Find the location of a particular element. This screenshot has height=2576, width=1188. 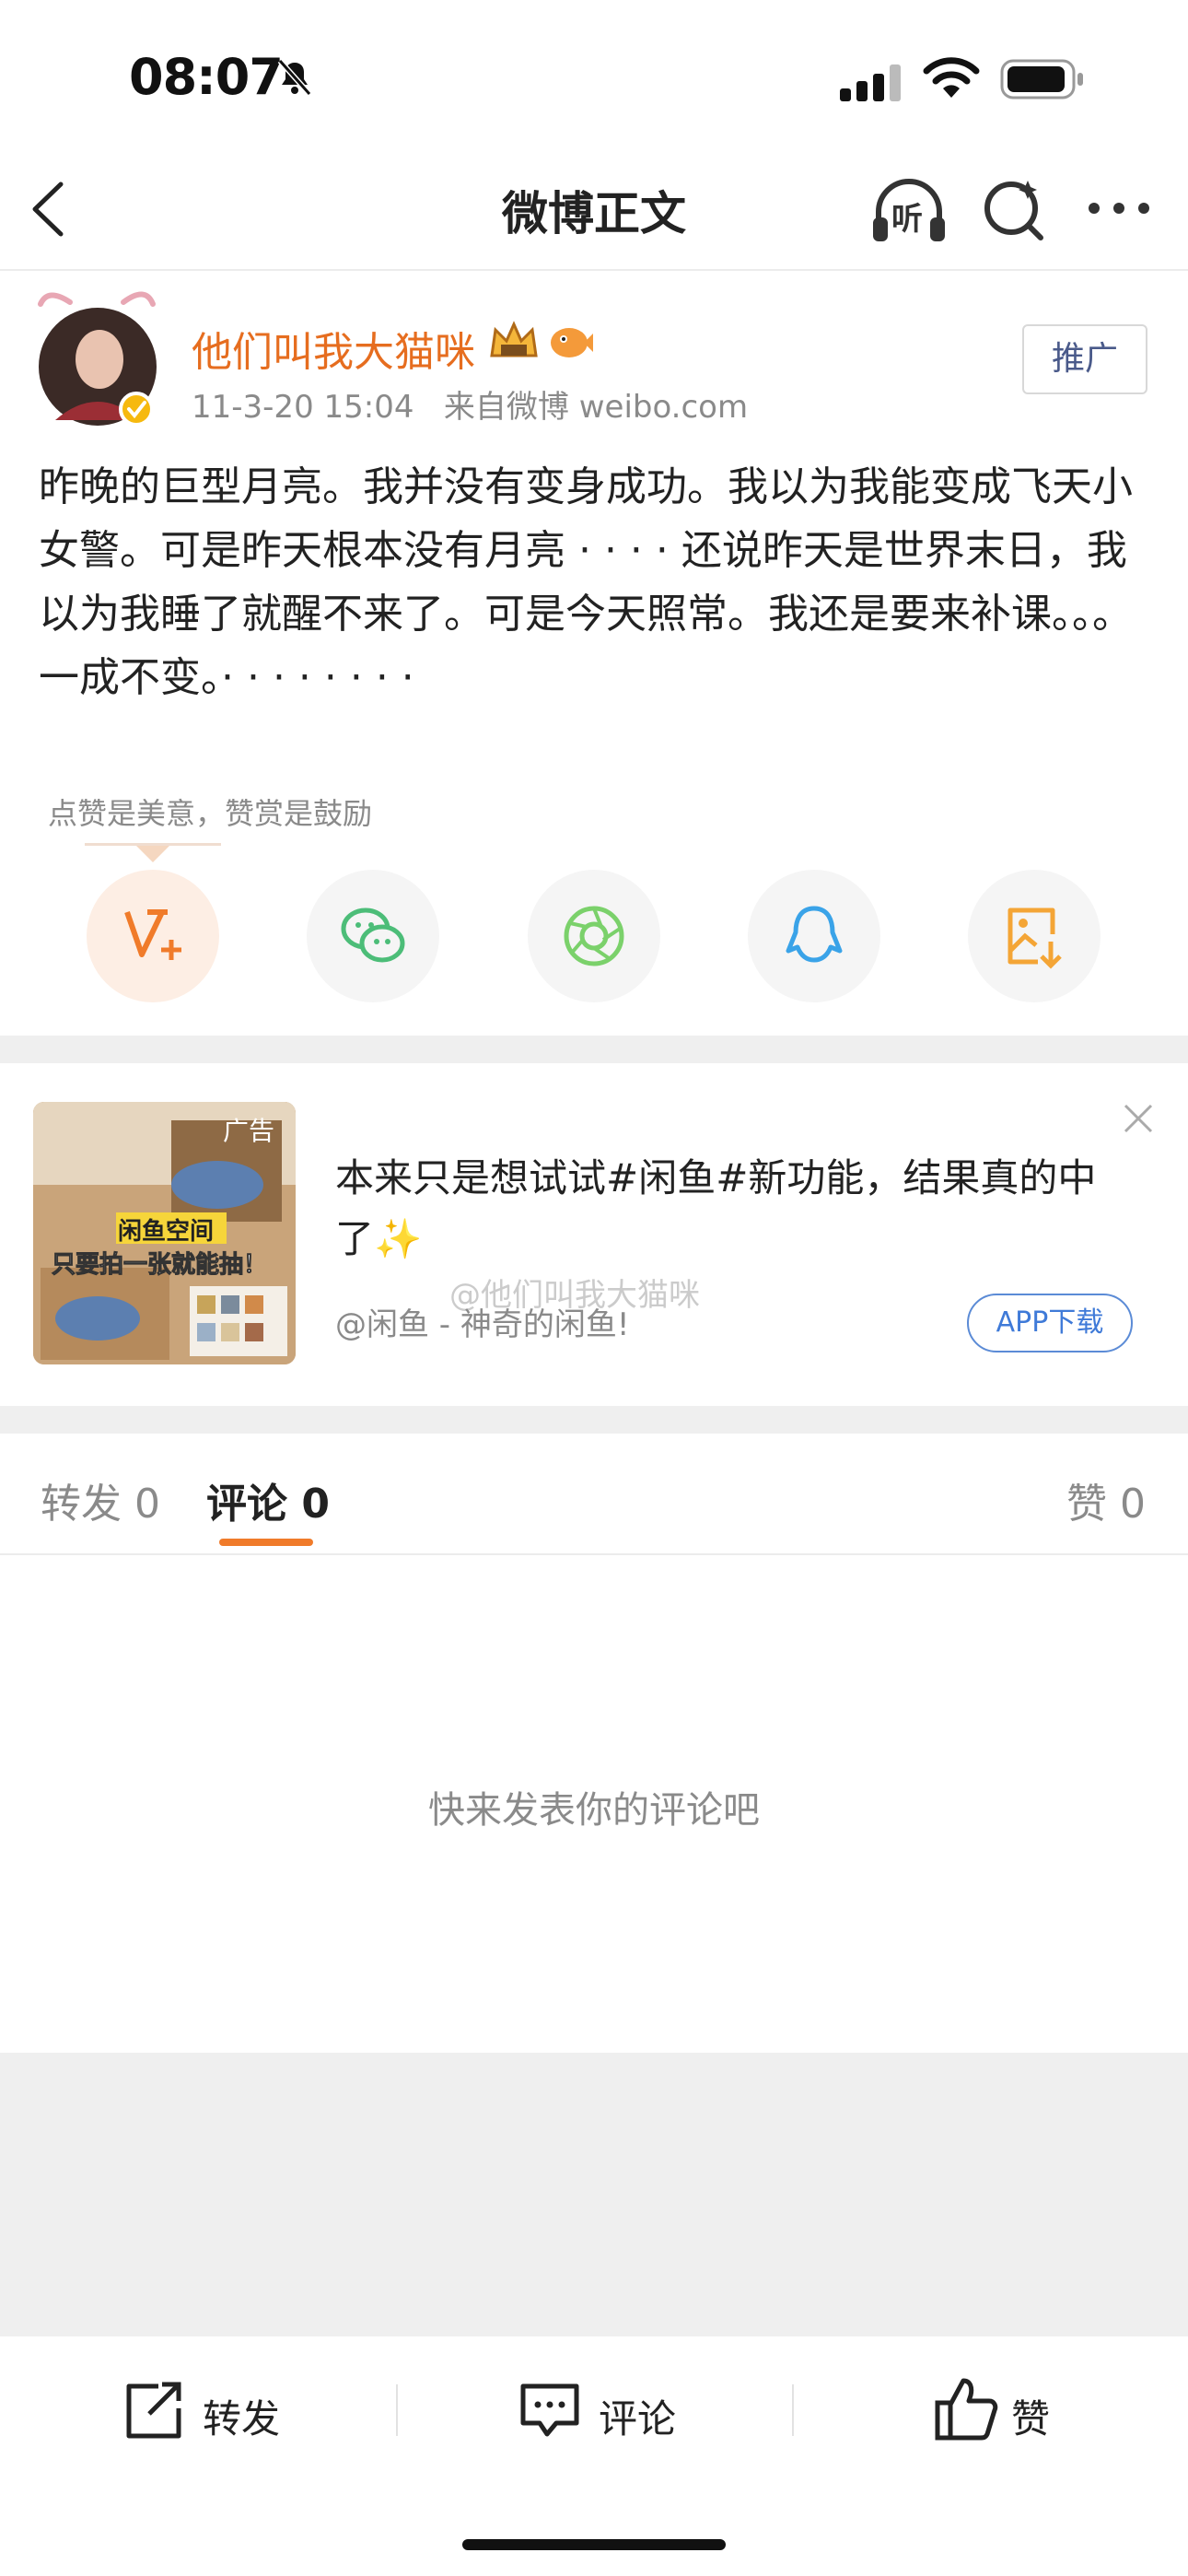

ad-thumb-caption: 闲鱼空间 is located at coordinates (166, 1232).